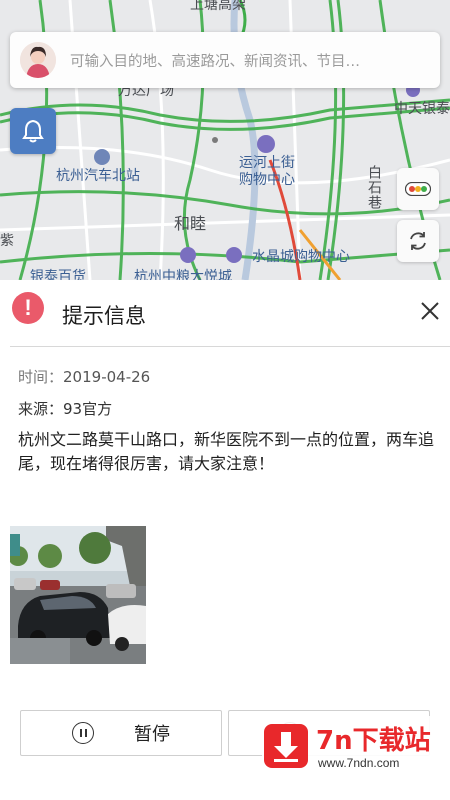 The width and height of the screenshot is (450, 800). Describe the element at coordinates (41, 377) in the screenshot. I see `time-label: 时间：` at that location.